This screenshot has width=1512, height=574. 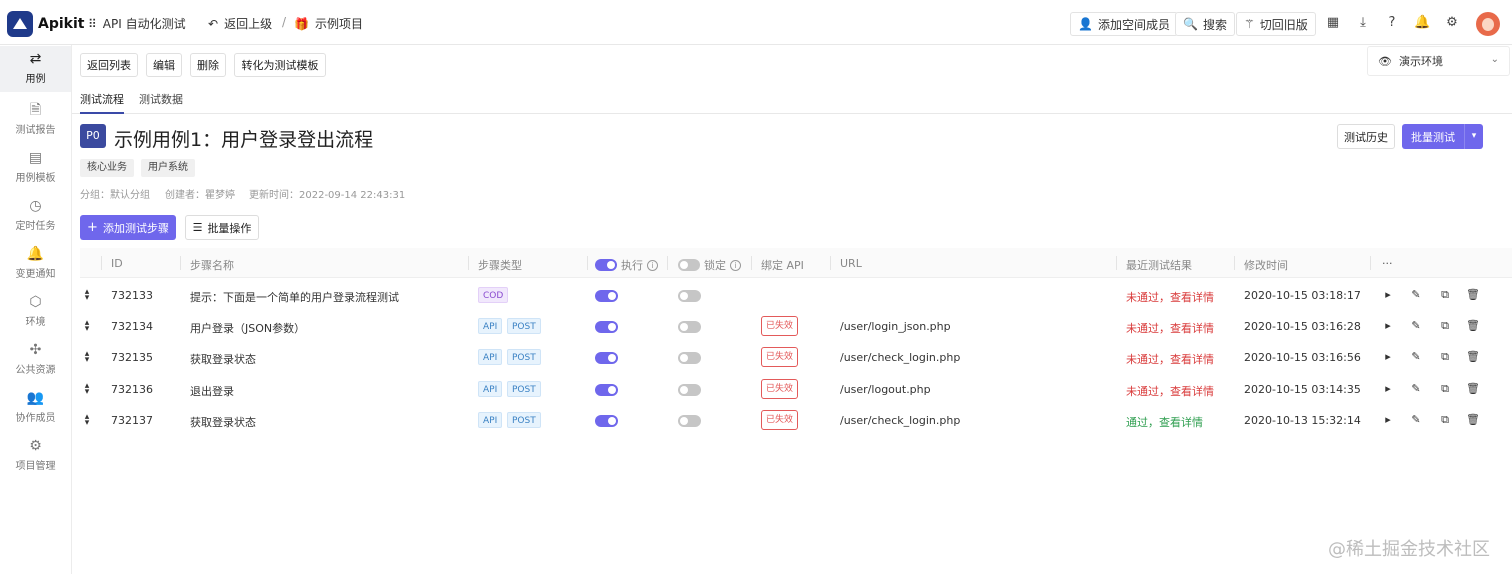 What do you see at coordinates (1422, 23) in the screenshot?
I see `notification-bell-icon: 🔔` at bounding box center [1422, 23].